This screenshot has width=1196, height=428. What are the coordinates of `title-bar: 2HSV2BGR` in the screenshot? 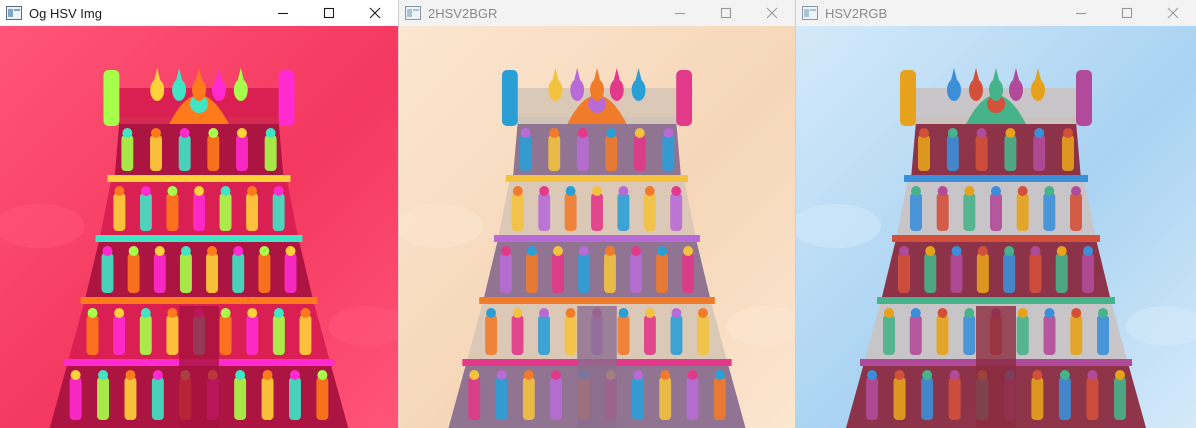 It's located at (597, 13).